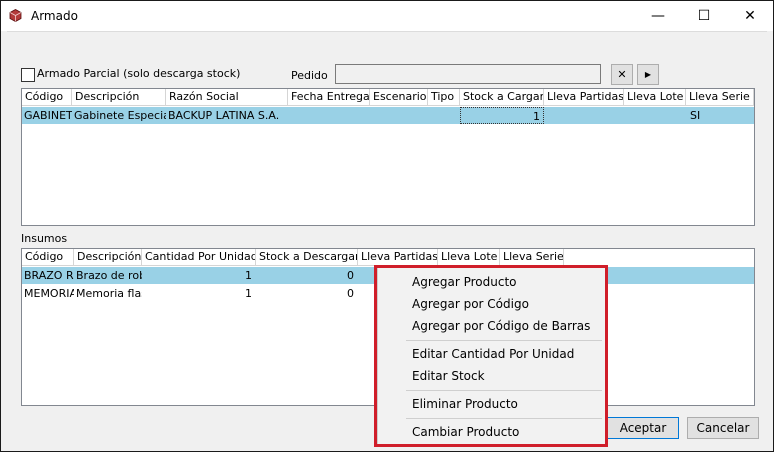  Describe the element at coordinates (28, 75) in the screenshot. I see `partial-checkbox` at that location.